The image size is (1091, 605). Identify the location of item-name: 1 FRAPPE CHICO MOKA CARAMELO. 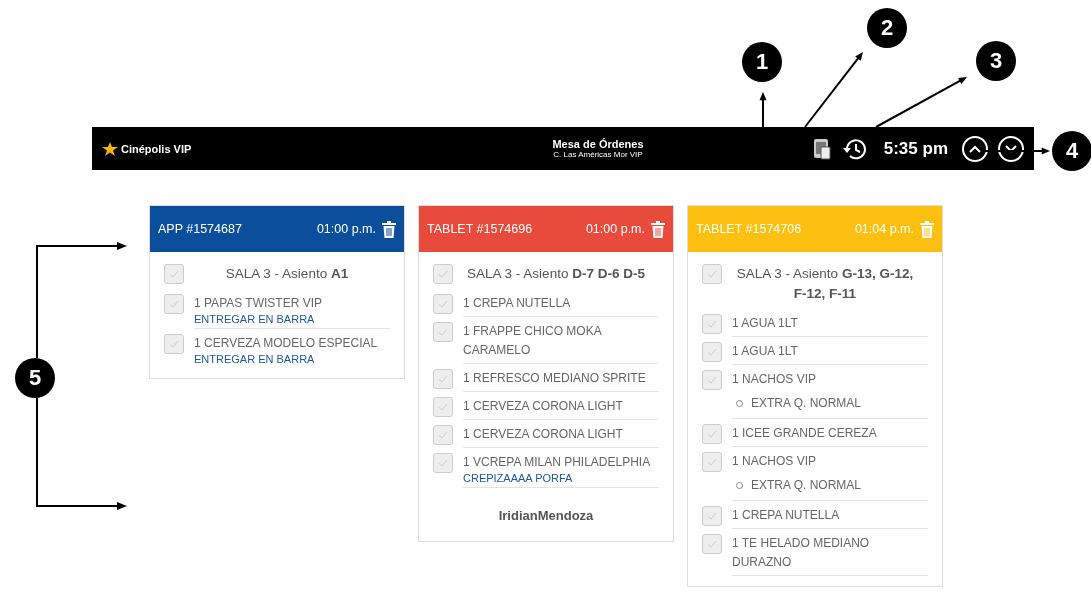
(533, 341).